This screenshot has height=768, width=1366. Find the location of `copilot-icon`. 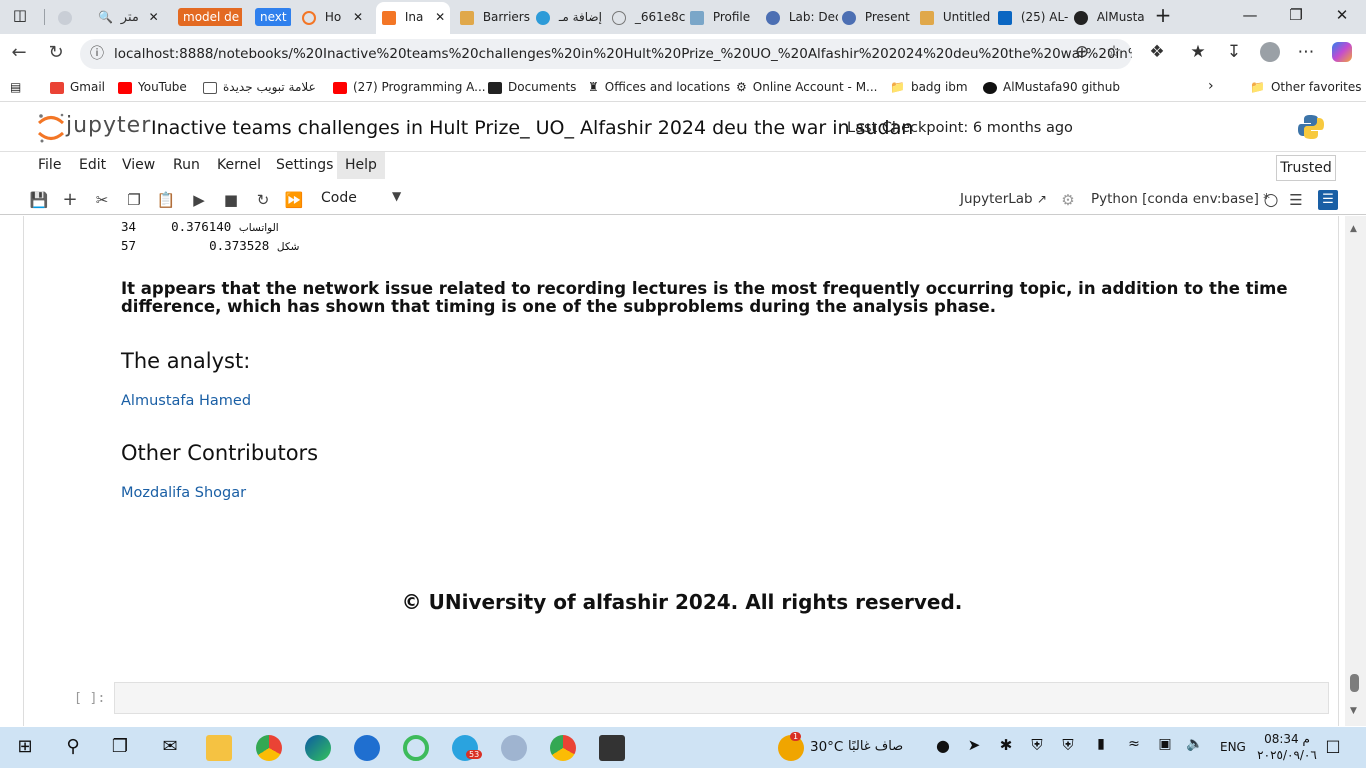

copilot-icon is located at coordinates (1342, 54).